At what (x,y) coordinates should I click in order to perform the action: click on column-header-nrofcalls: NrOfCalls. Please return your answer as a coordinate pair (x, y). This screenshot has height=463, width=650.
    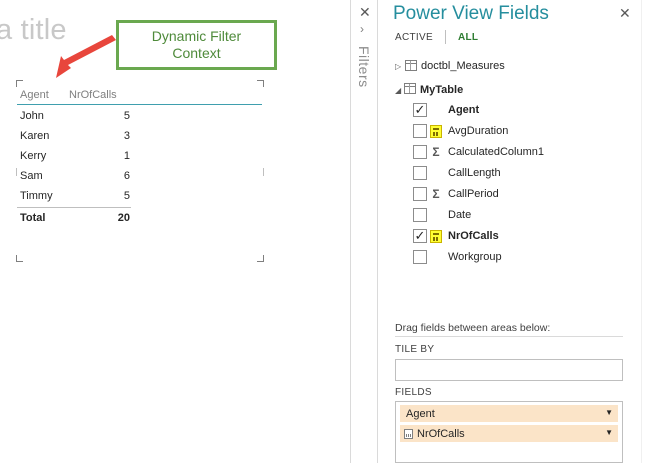
    Looking at the image, I should click on (93, 95).